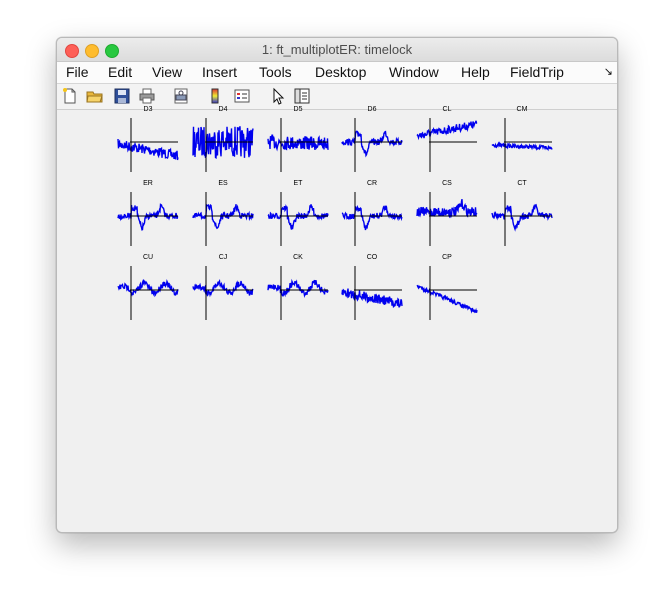  Describe the element at coordinates (522, 109) in the screenshot. I see `channel-label: CM` at that location.